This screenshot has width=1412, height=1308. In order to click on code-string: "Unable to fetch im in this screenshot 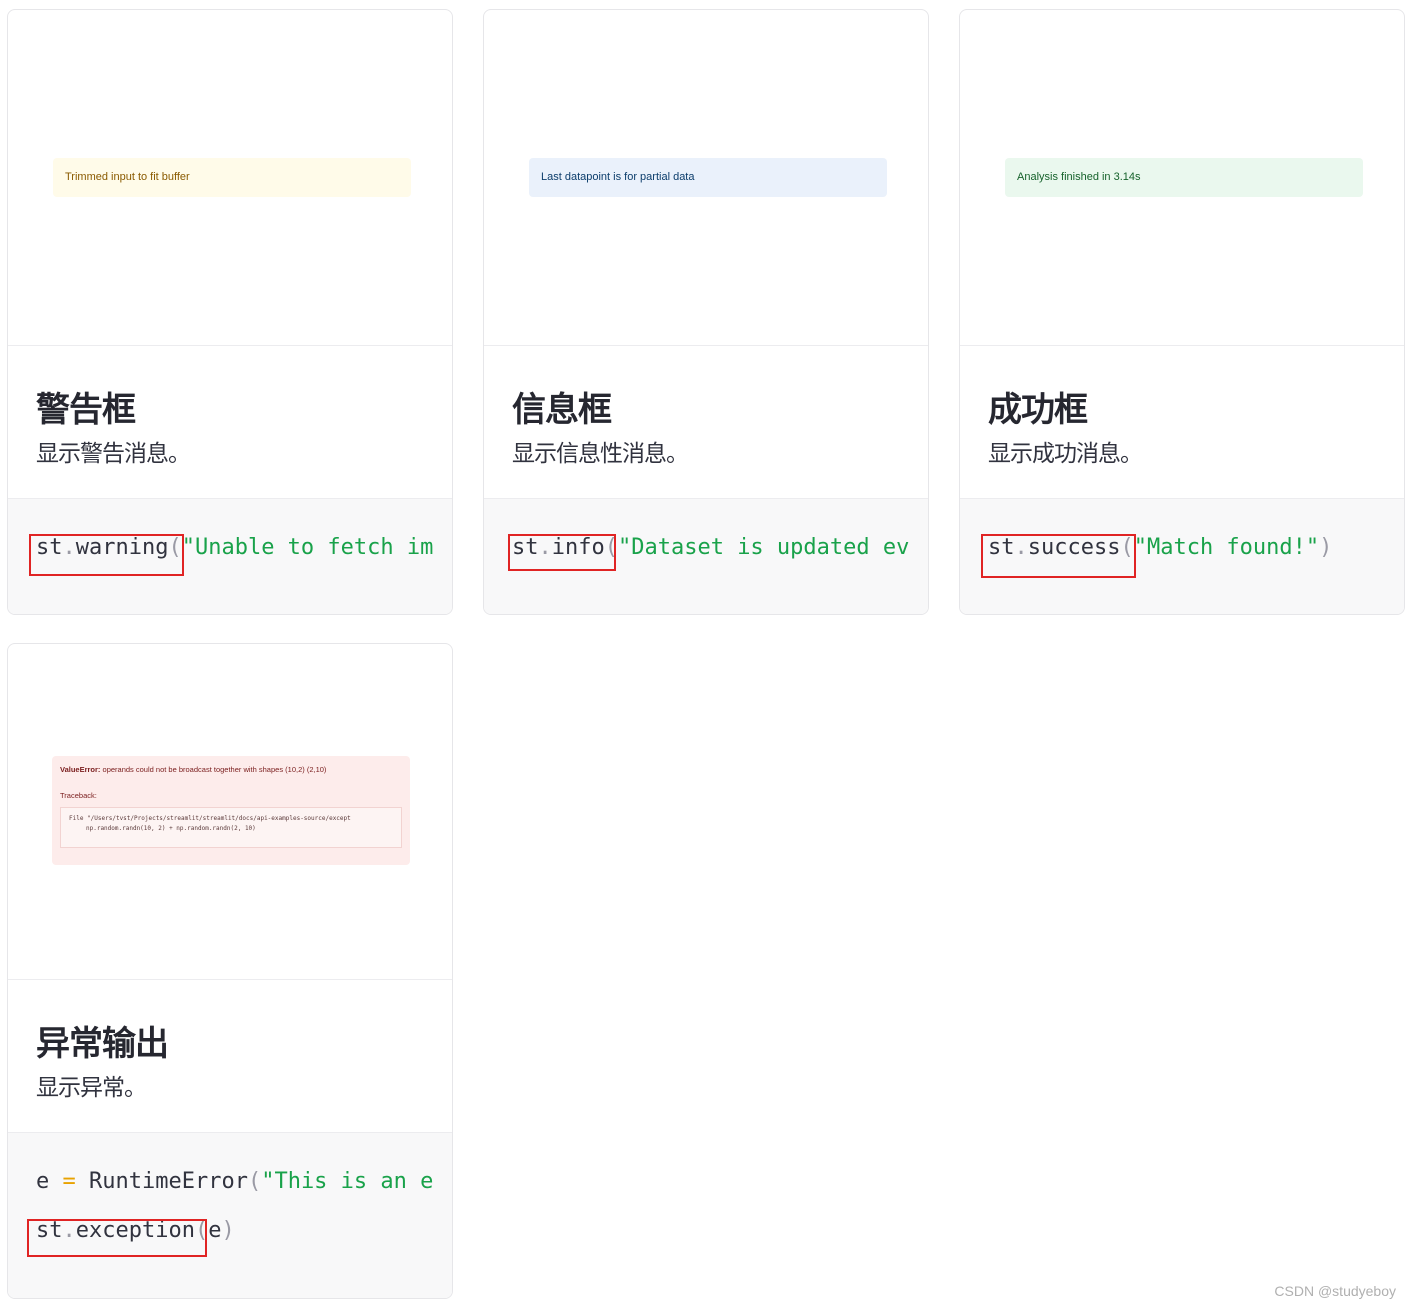, I will do `click(307, 547)`.